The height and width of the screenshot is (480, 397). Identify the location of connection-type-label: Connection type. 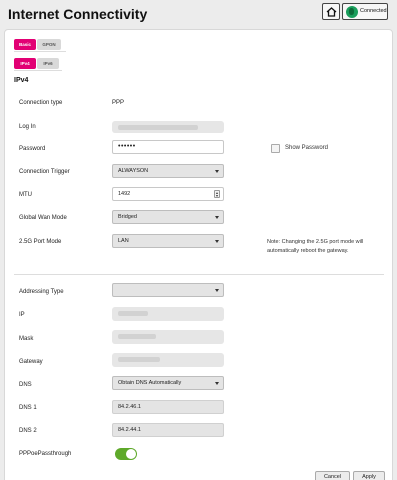
(41, 103).